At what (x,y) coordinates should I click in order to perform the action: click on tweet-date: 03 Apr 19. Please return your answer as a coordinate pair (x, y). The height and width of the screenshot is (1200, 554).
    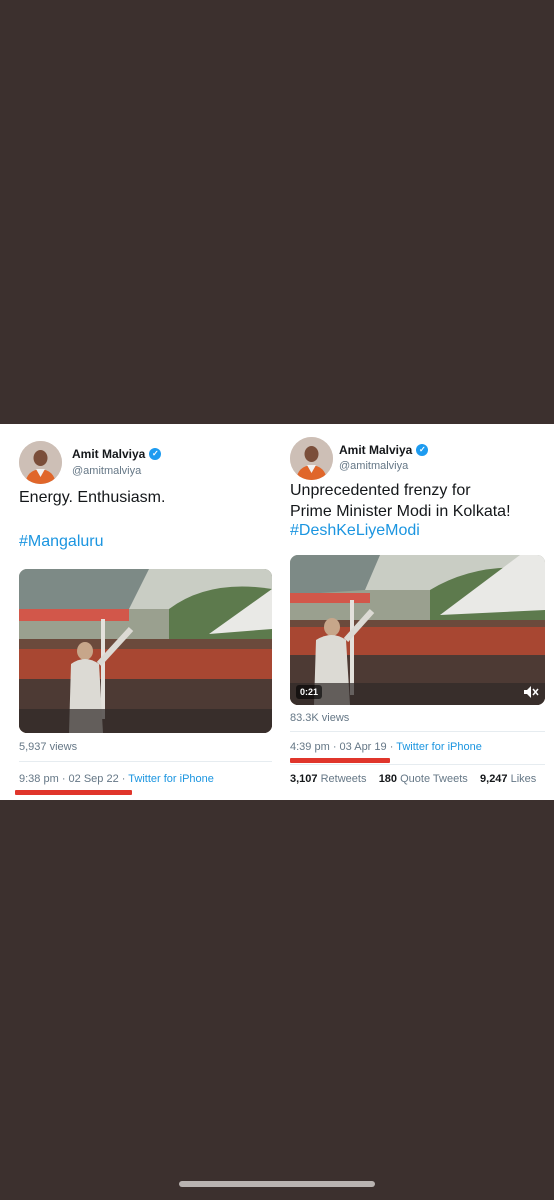
    Looking at the image, I should click on (363, 747).